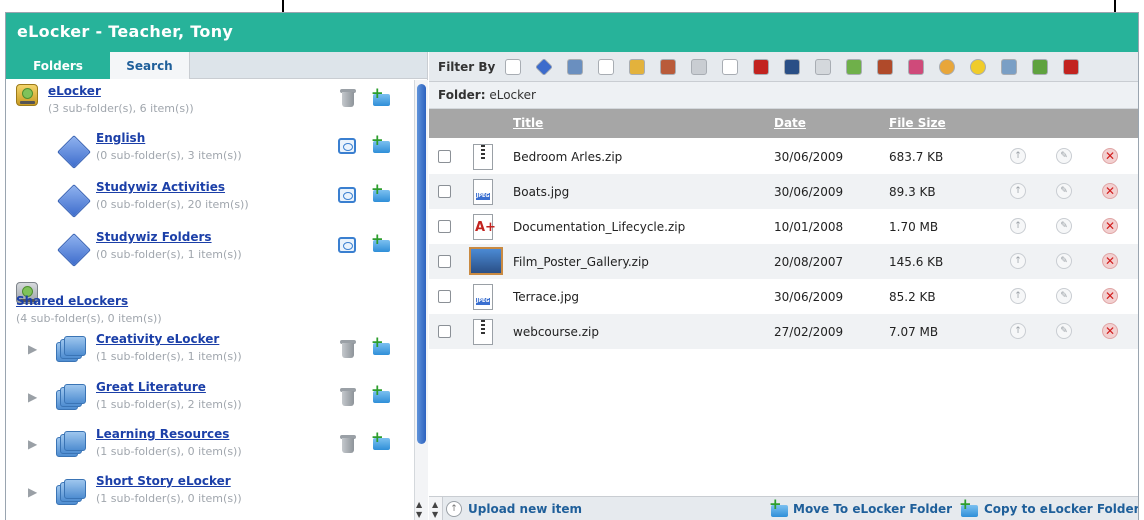 This screenshot has height=520, width=1144. What do you see at coordinates (567, 157) in the screenshot?
I see `file-name: Bedroom Arles.zip` at bounding box center [567, 157].